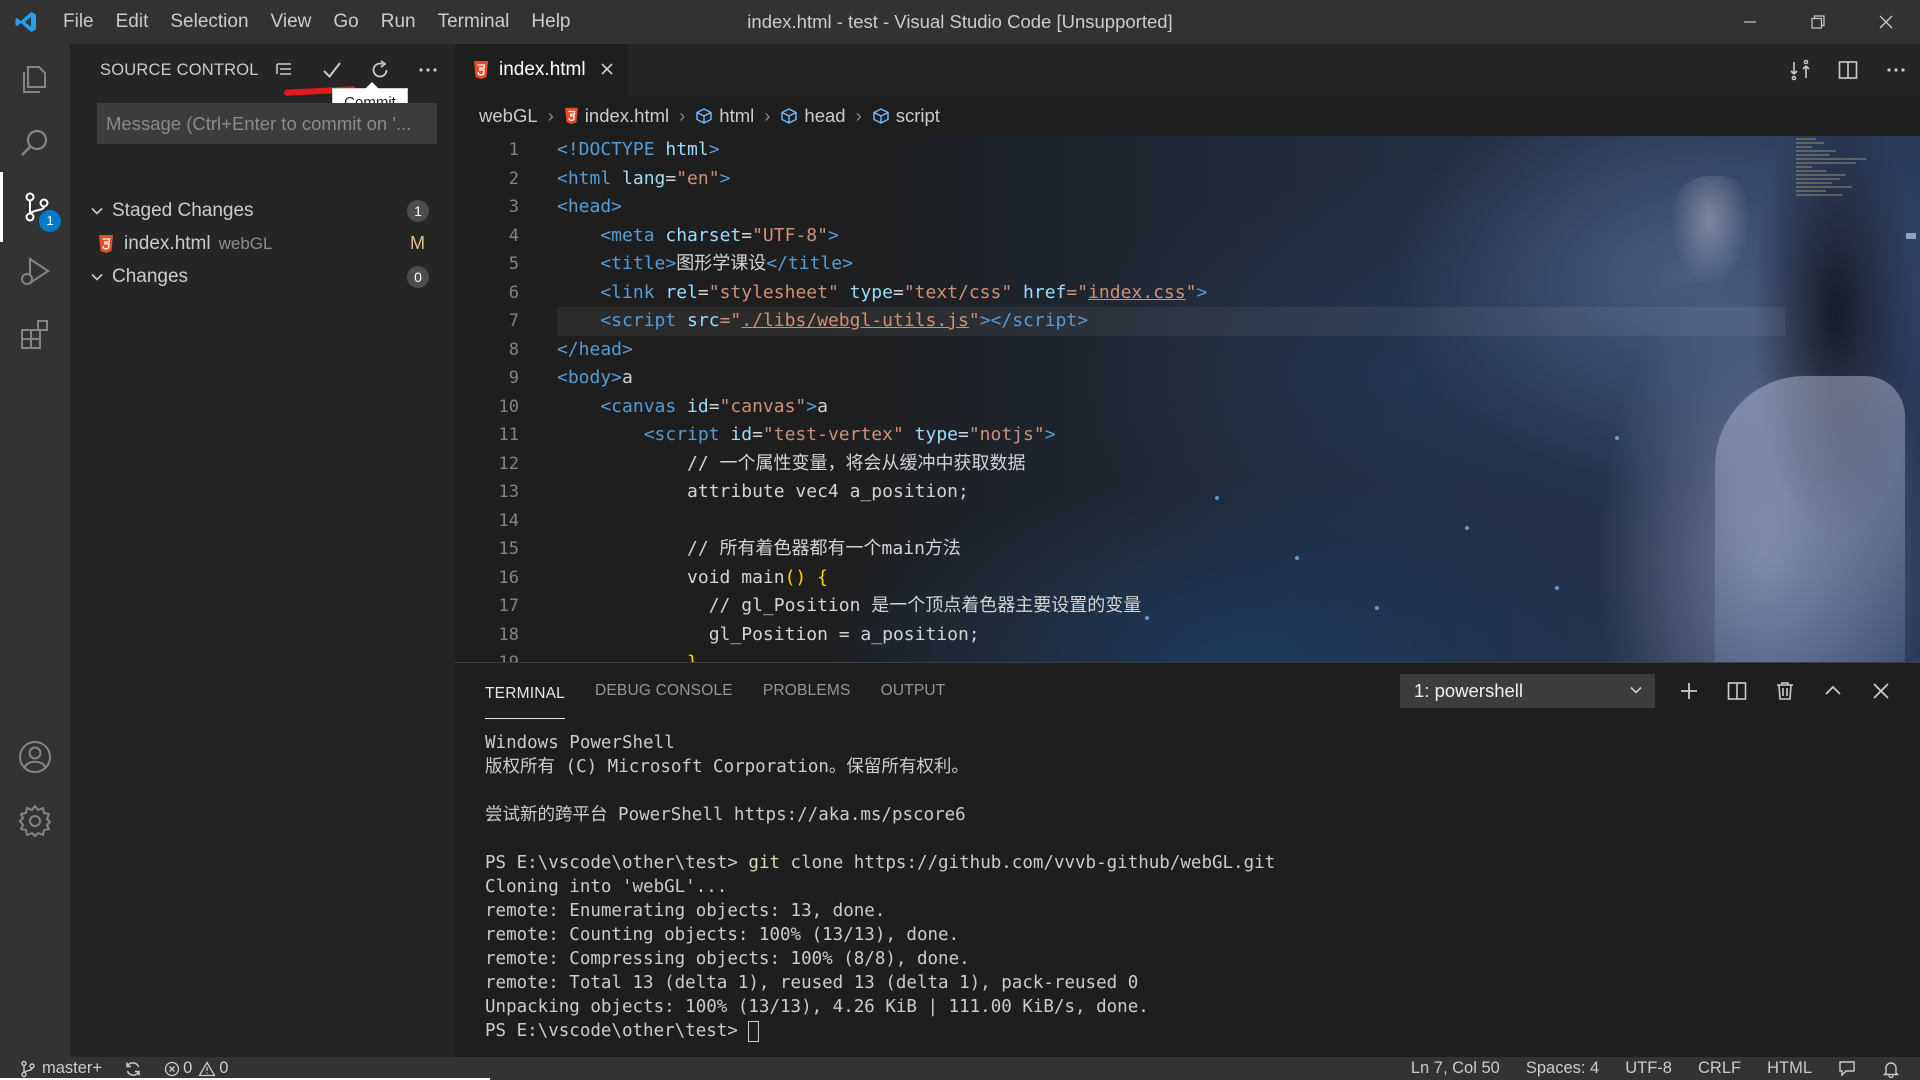 The height and width of the screenshot is (1080, 1920). I want to click on code-line: <!DOCTYPE html>, so click(638, 149).